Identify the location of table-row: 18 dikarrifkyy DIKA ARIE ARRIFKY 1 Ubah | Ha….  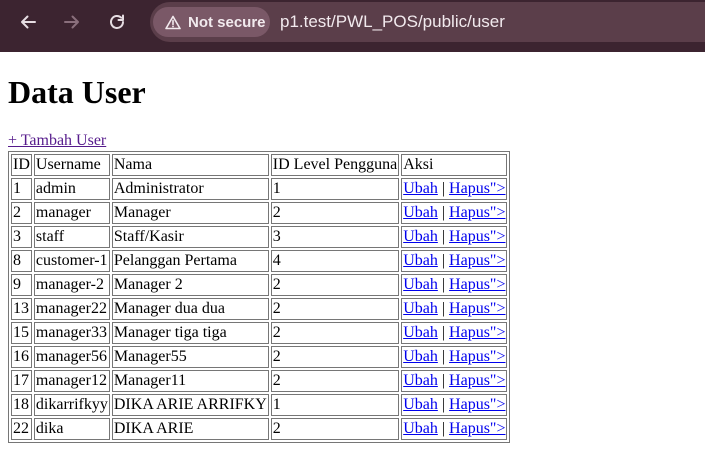
(259, 405).